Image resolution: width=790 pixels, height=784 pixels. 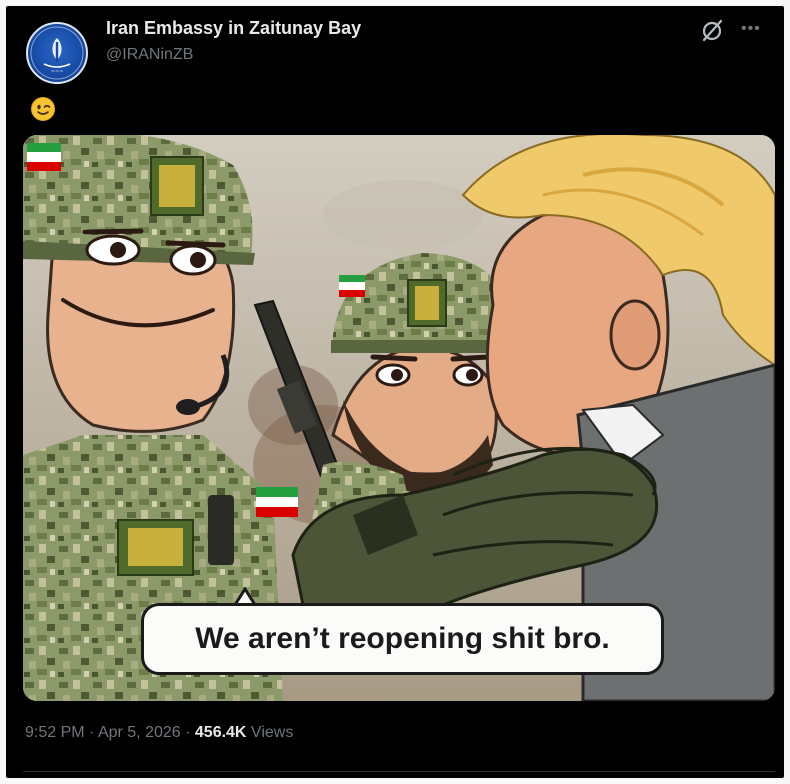 I want to click on post-metadata: 9:52 PM · Apr 5, 2026 · 456.4K Views, so click(x=159, y=733).